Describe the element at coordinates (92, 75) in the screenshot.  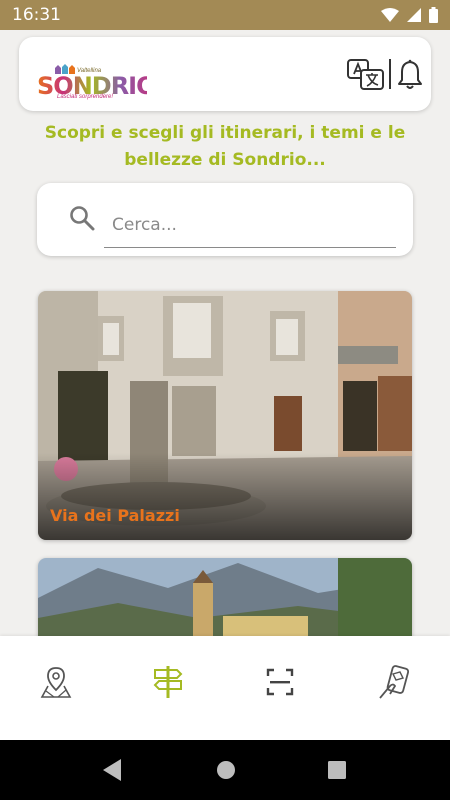
I see `sondrio-logo: Valtellina SONDRIO Lasciati sorprendere!` at that location.